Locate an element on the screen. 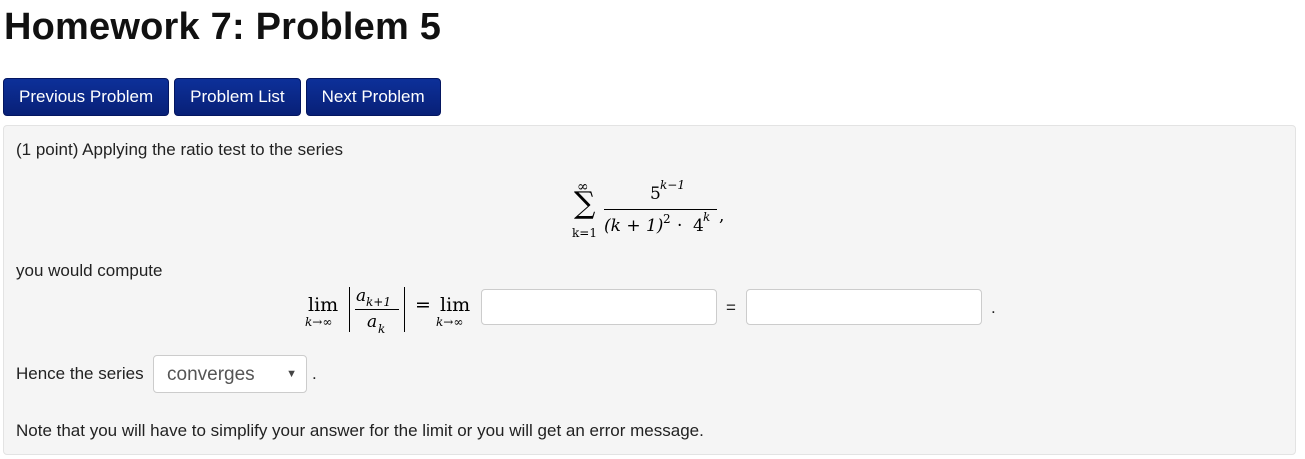 The height and width of the screenshot is (459, 1305). problem-list-button: Problem List is located at coordinates (237, 97).